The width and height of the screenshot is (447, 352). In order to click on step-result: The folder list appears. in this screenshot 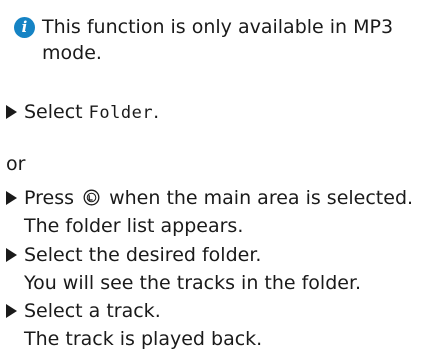, I will do `click(134, 226)`.